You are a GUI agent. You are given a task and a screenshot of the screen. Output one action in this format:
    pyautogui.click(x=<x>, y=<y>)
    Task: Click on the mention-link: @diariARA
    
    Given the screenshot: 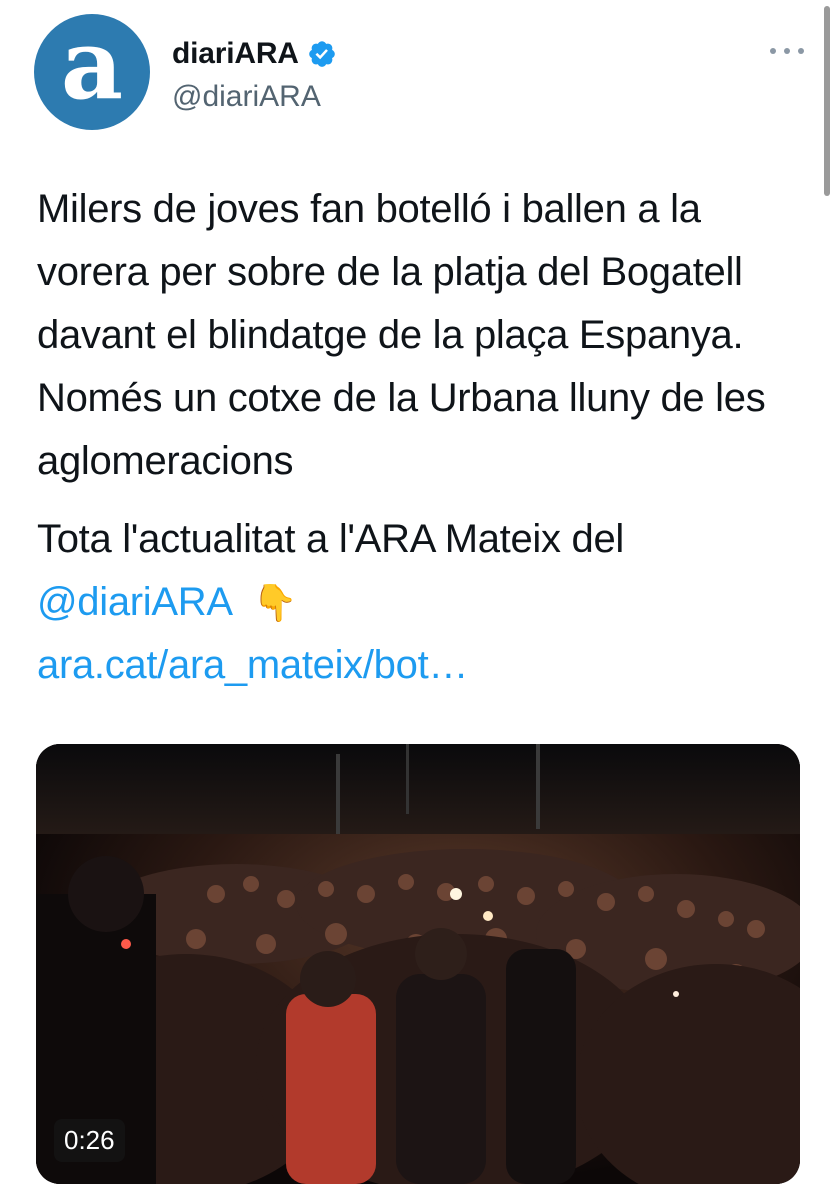 What is the action you would take?
    pyautogui.click(x=135, y=602)
    